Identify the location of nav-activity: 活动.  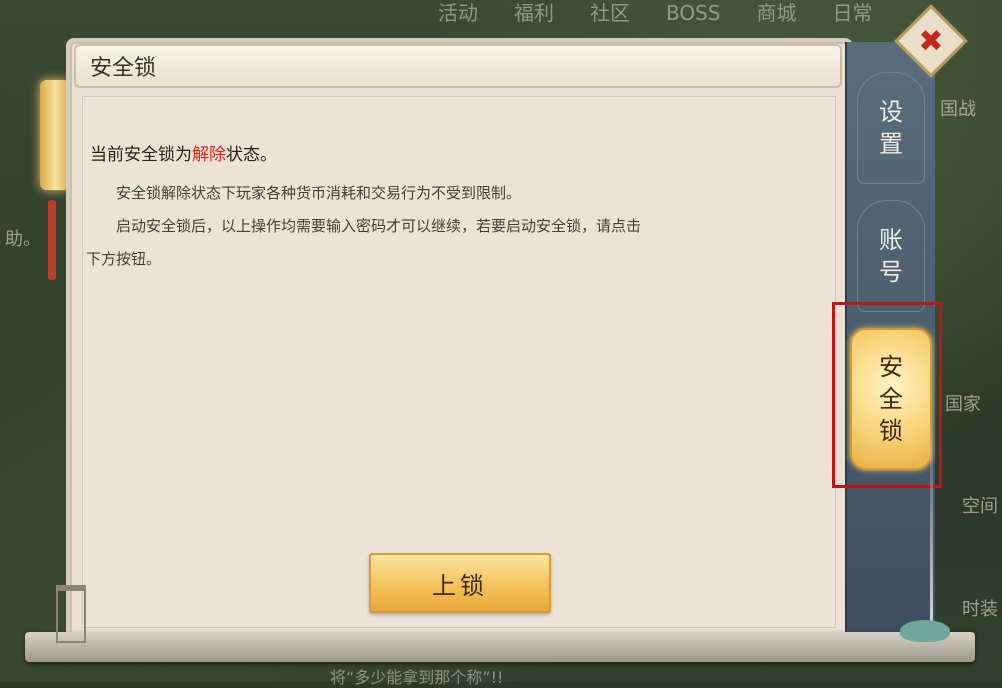
(458, 15).